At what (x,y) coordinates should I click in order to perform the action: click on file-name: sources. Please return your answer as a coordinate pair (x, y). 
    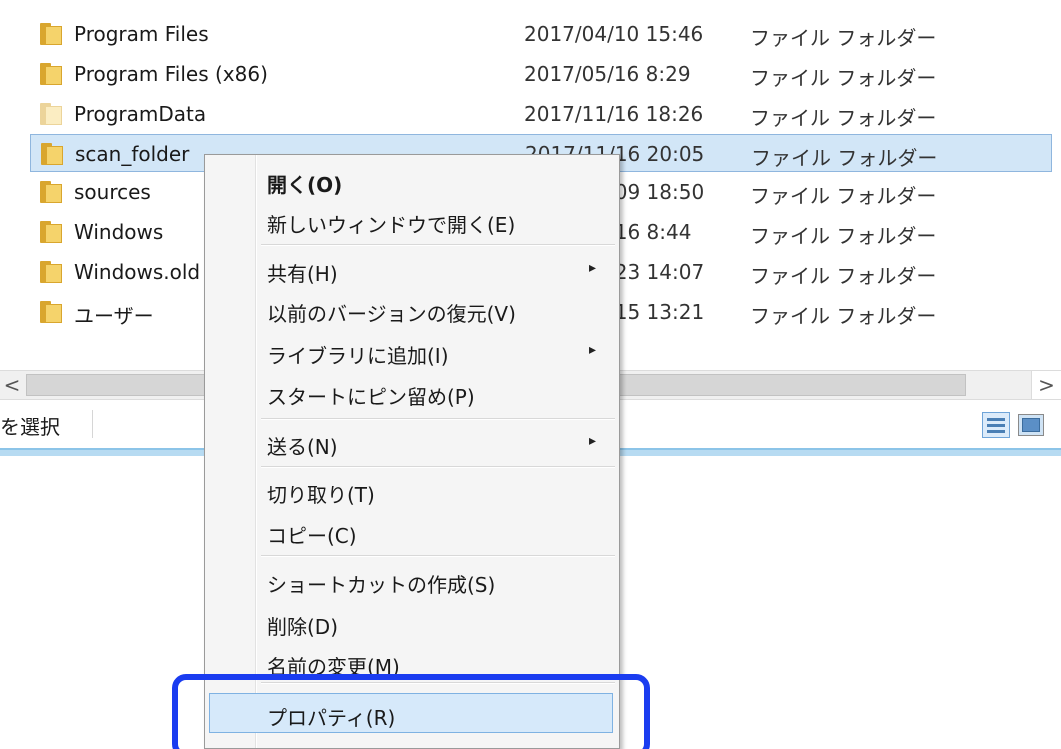
    Looking at the image, I should click on (112, 192).